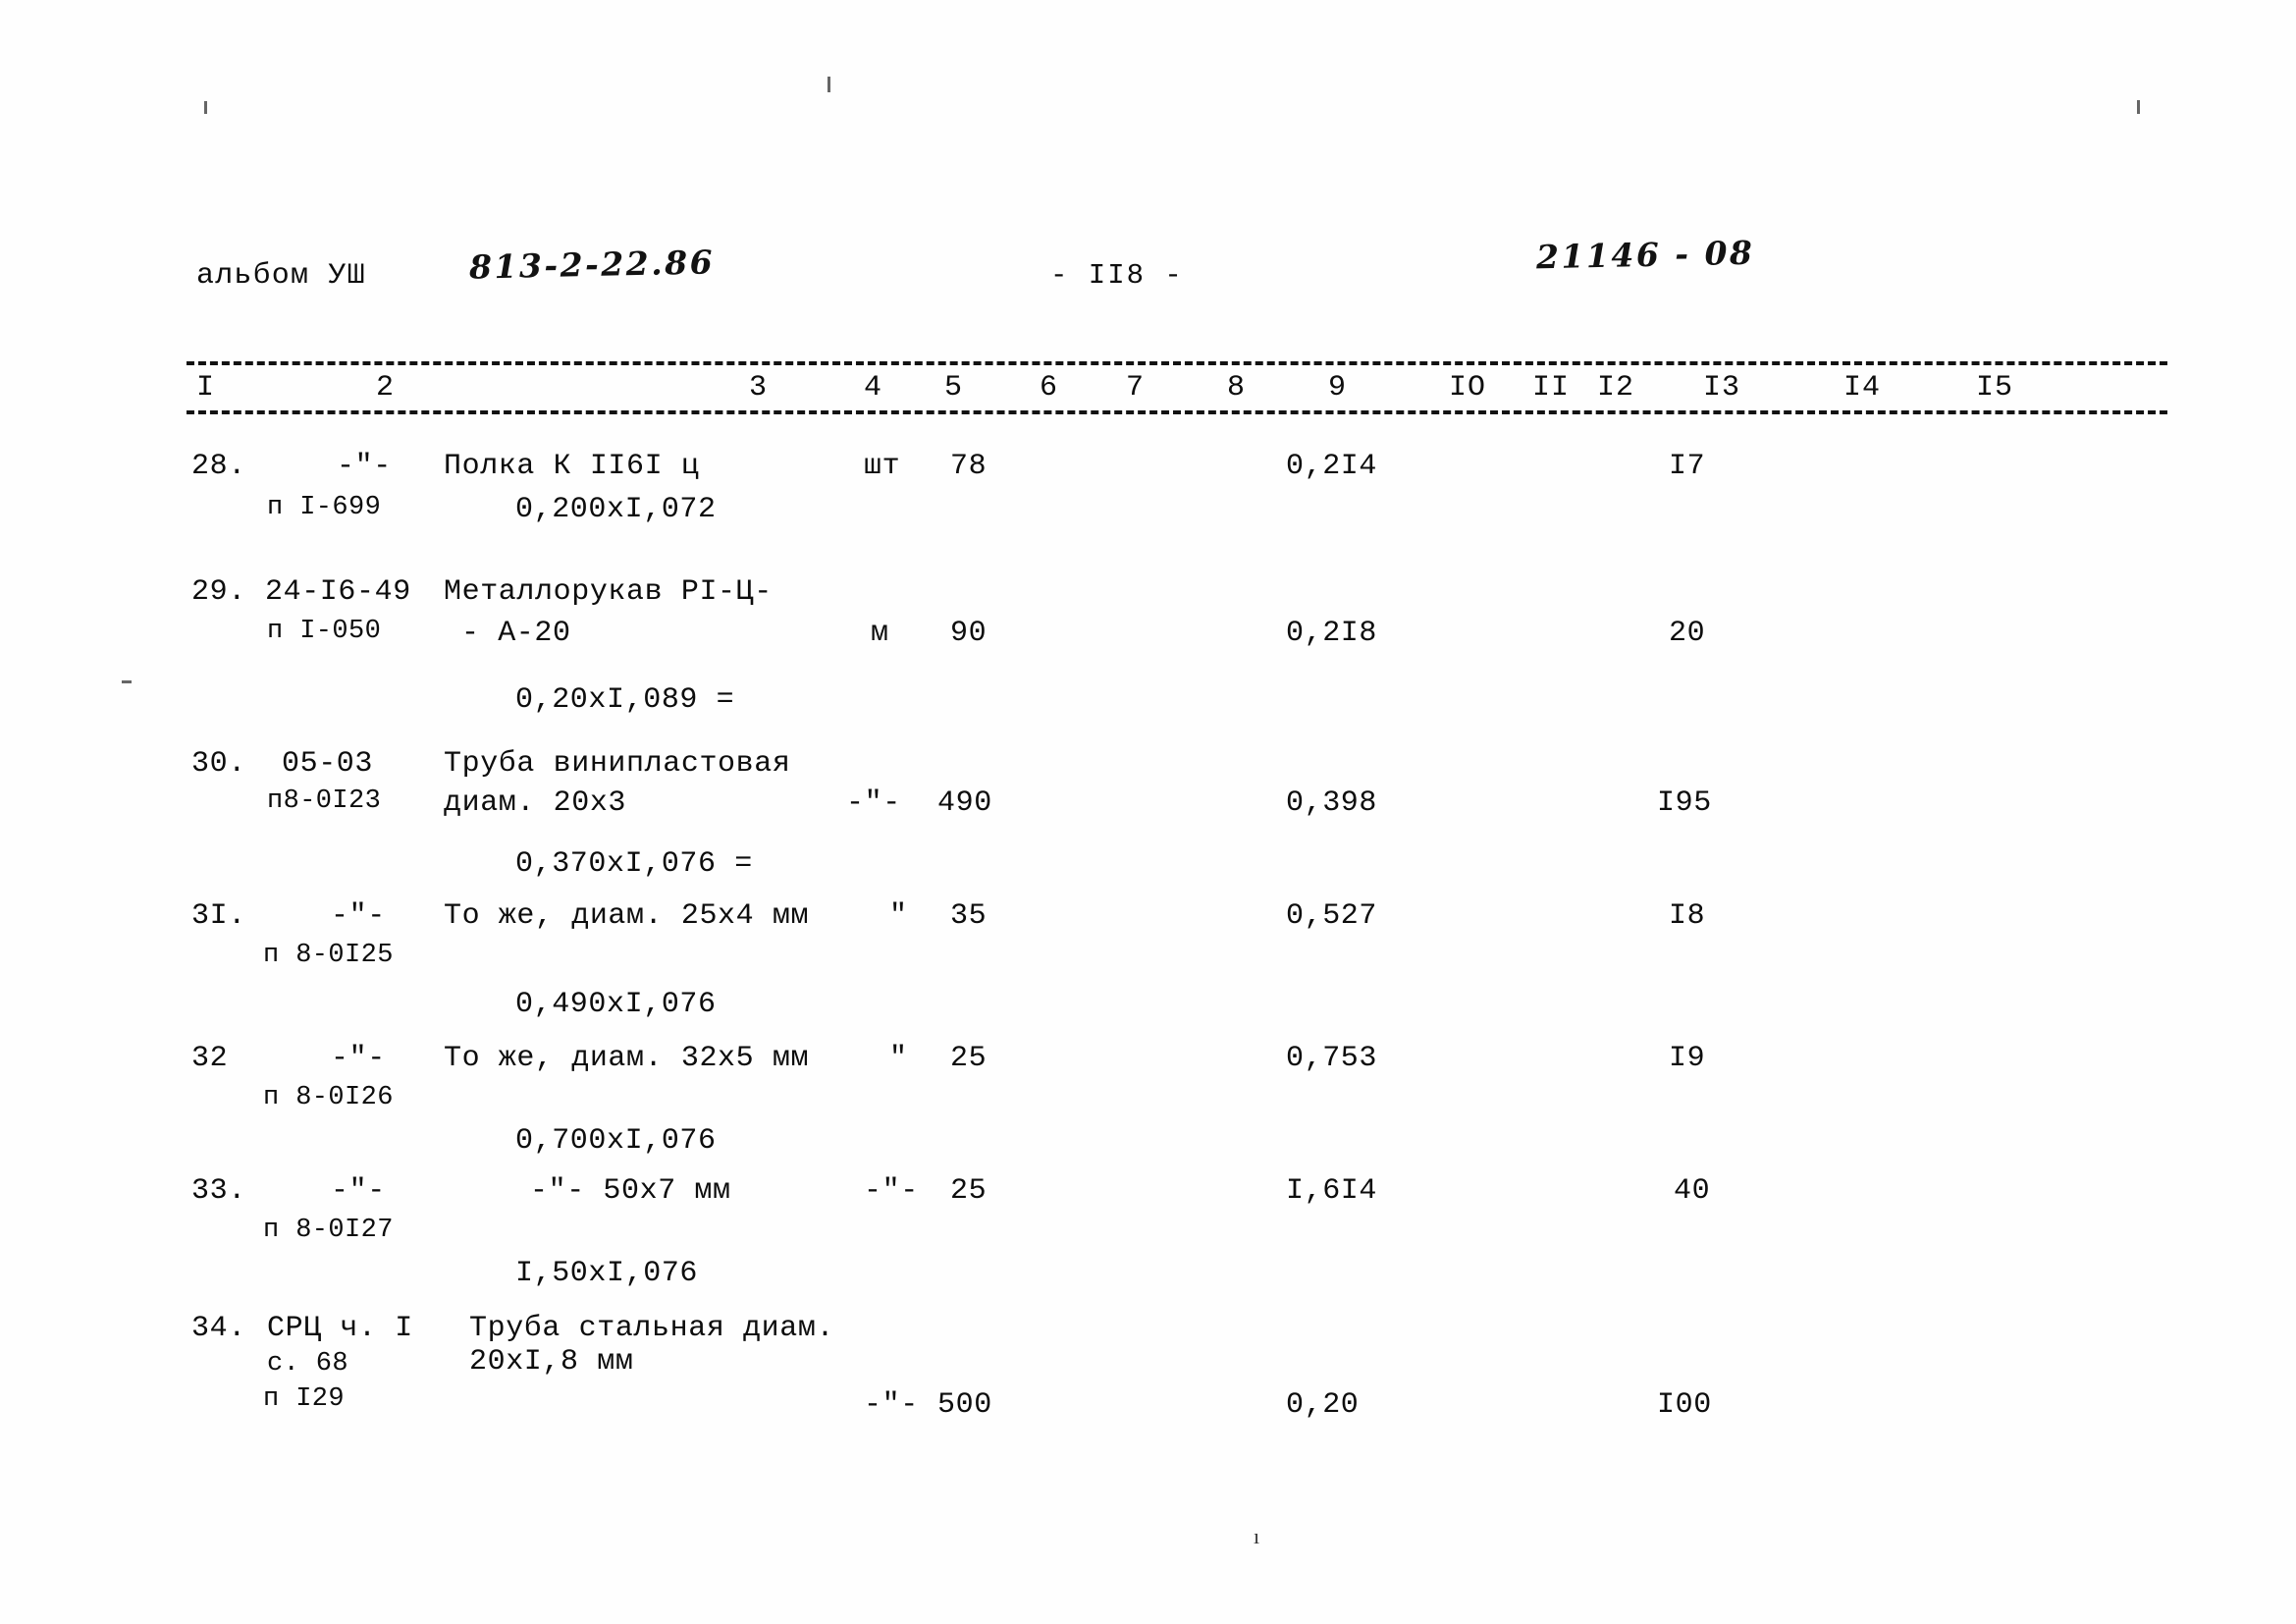 The image size is (2296, 1624). What do you see at coordinates (965, 803) in the screenshot?
I see `row-quantity: 490` at bounding box center [965, 803].